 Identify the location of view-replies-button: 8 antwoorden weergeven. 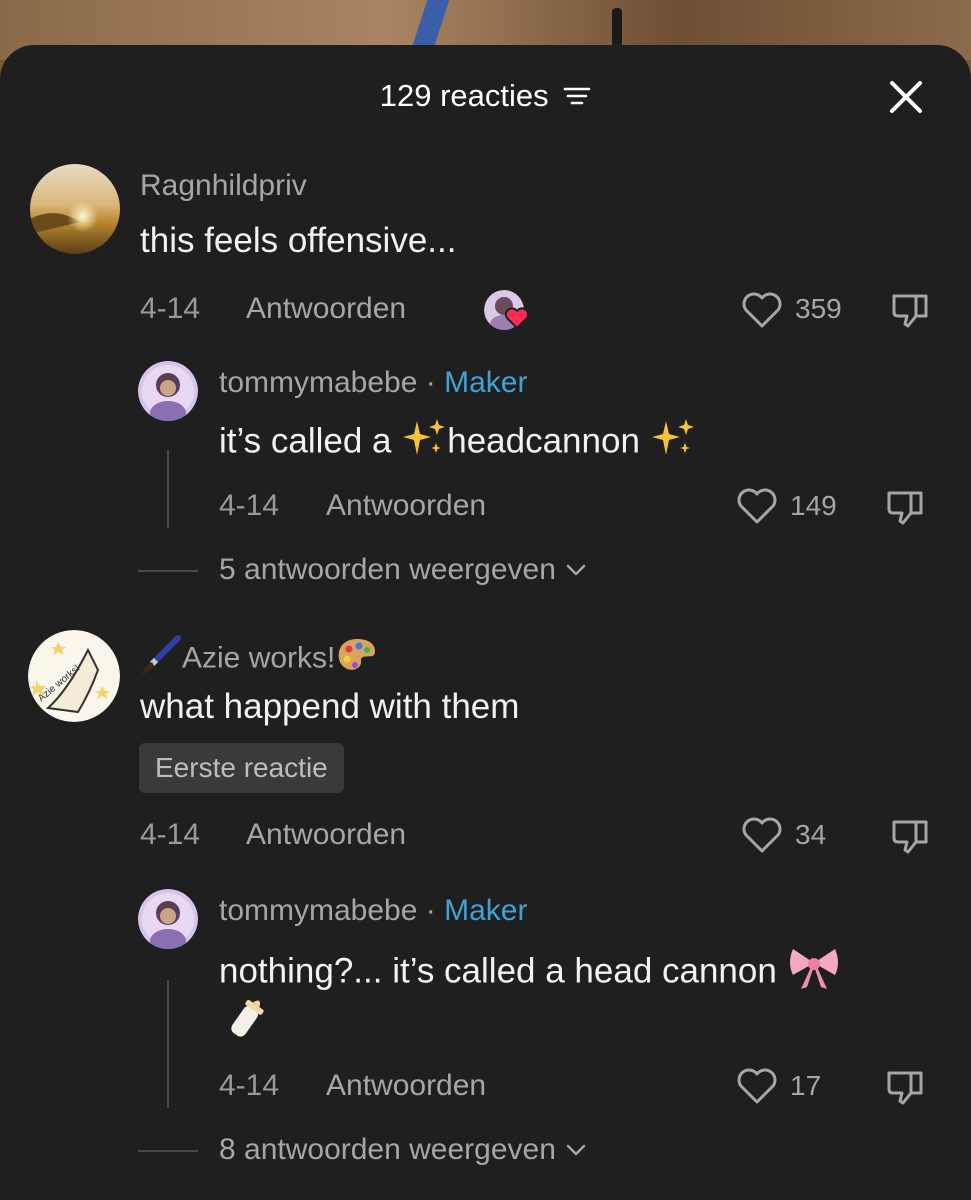
(403, 1150).